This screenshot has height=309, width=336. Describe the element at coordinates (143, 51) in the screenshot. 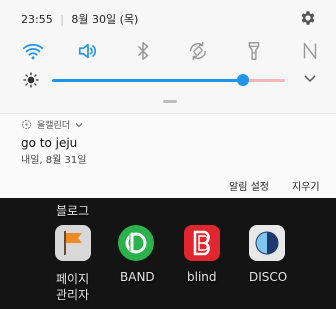

I see `bluetooth-icon` at that location.